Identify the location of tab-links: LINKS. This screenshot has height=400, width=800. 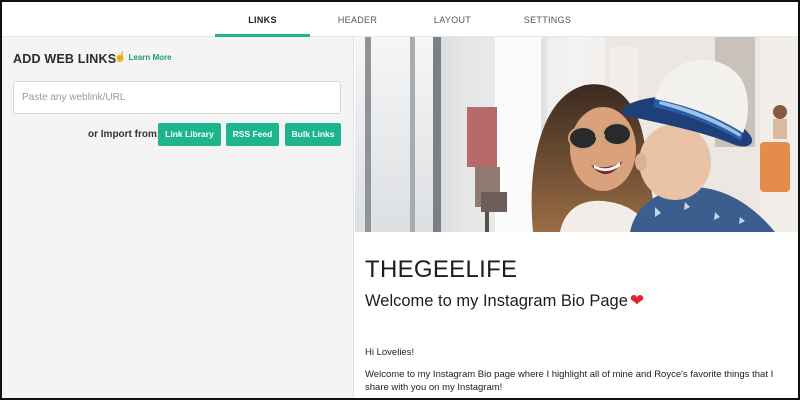
(262, 19).